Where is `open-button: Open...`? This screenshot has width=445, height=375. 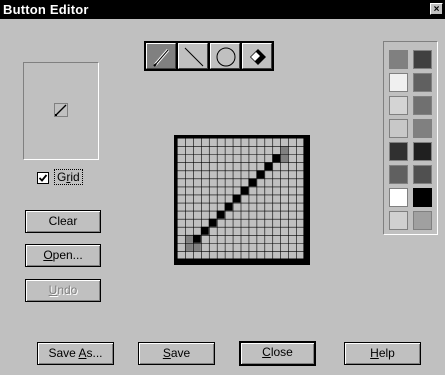 open-button: Open... is located at coordinates (63, 255).